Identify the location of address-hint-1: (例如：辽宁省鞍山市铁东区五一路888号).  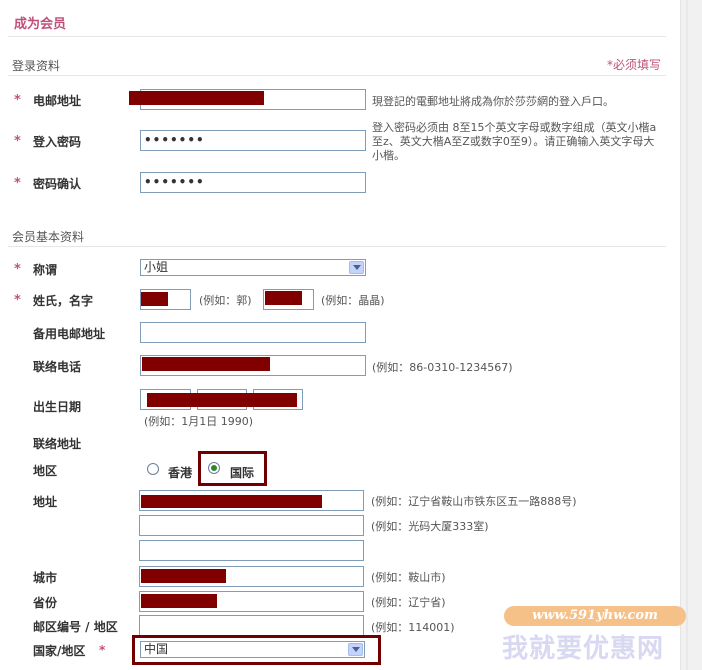
(474, 501).